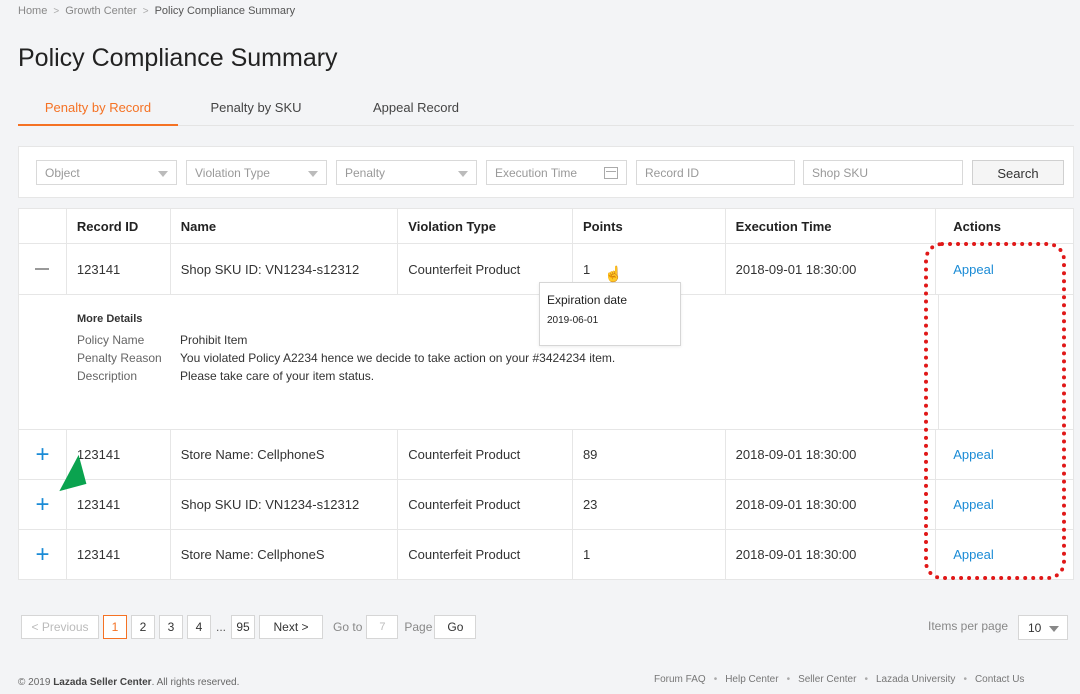 Image resolution: width=1080 pixels, height=694 pixels. I want to click on description-label: Description, so click(107, 376).